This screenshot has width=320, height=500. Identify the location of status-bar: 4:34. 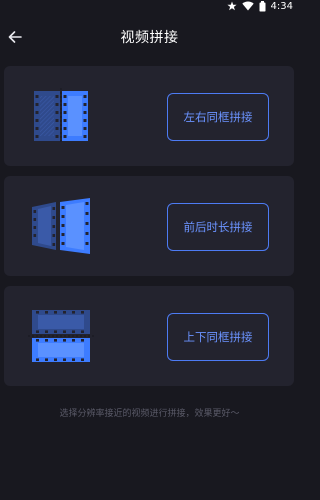
(149, 6).